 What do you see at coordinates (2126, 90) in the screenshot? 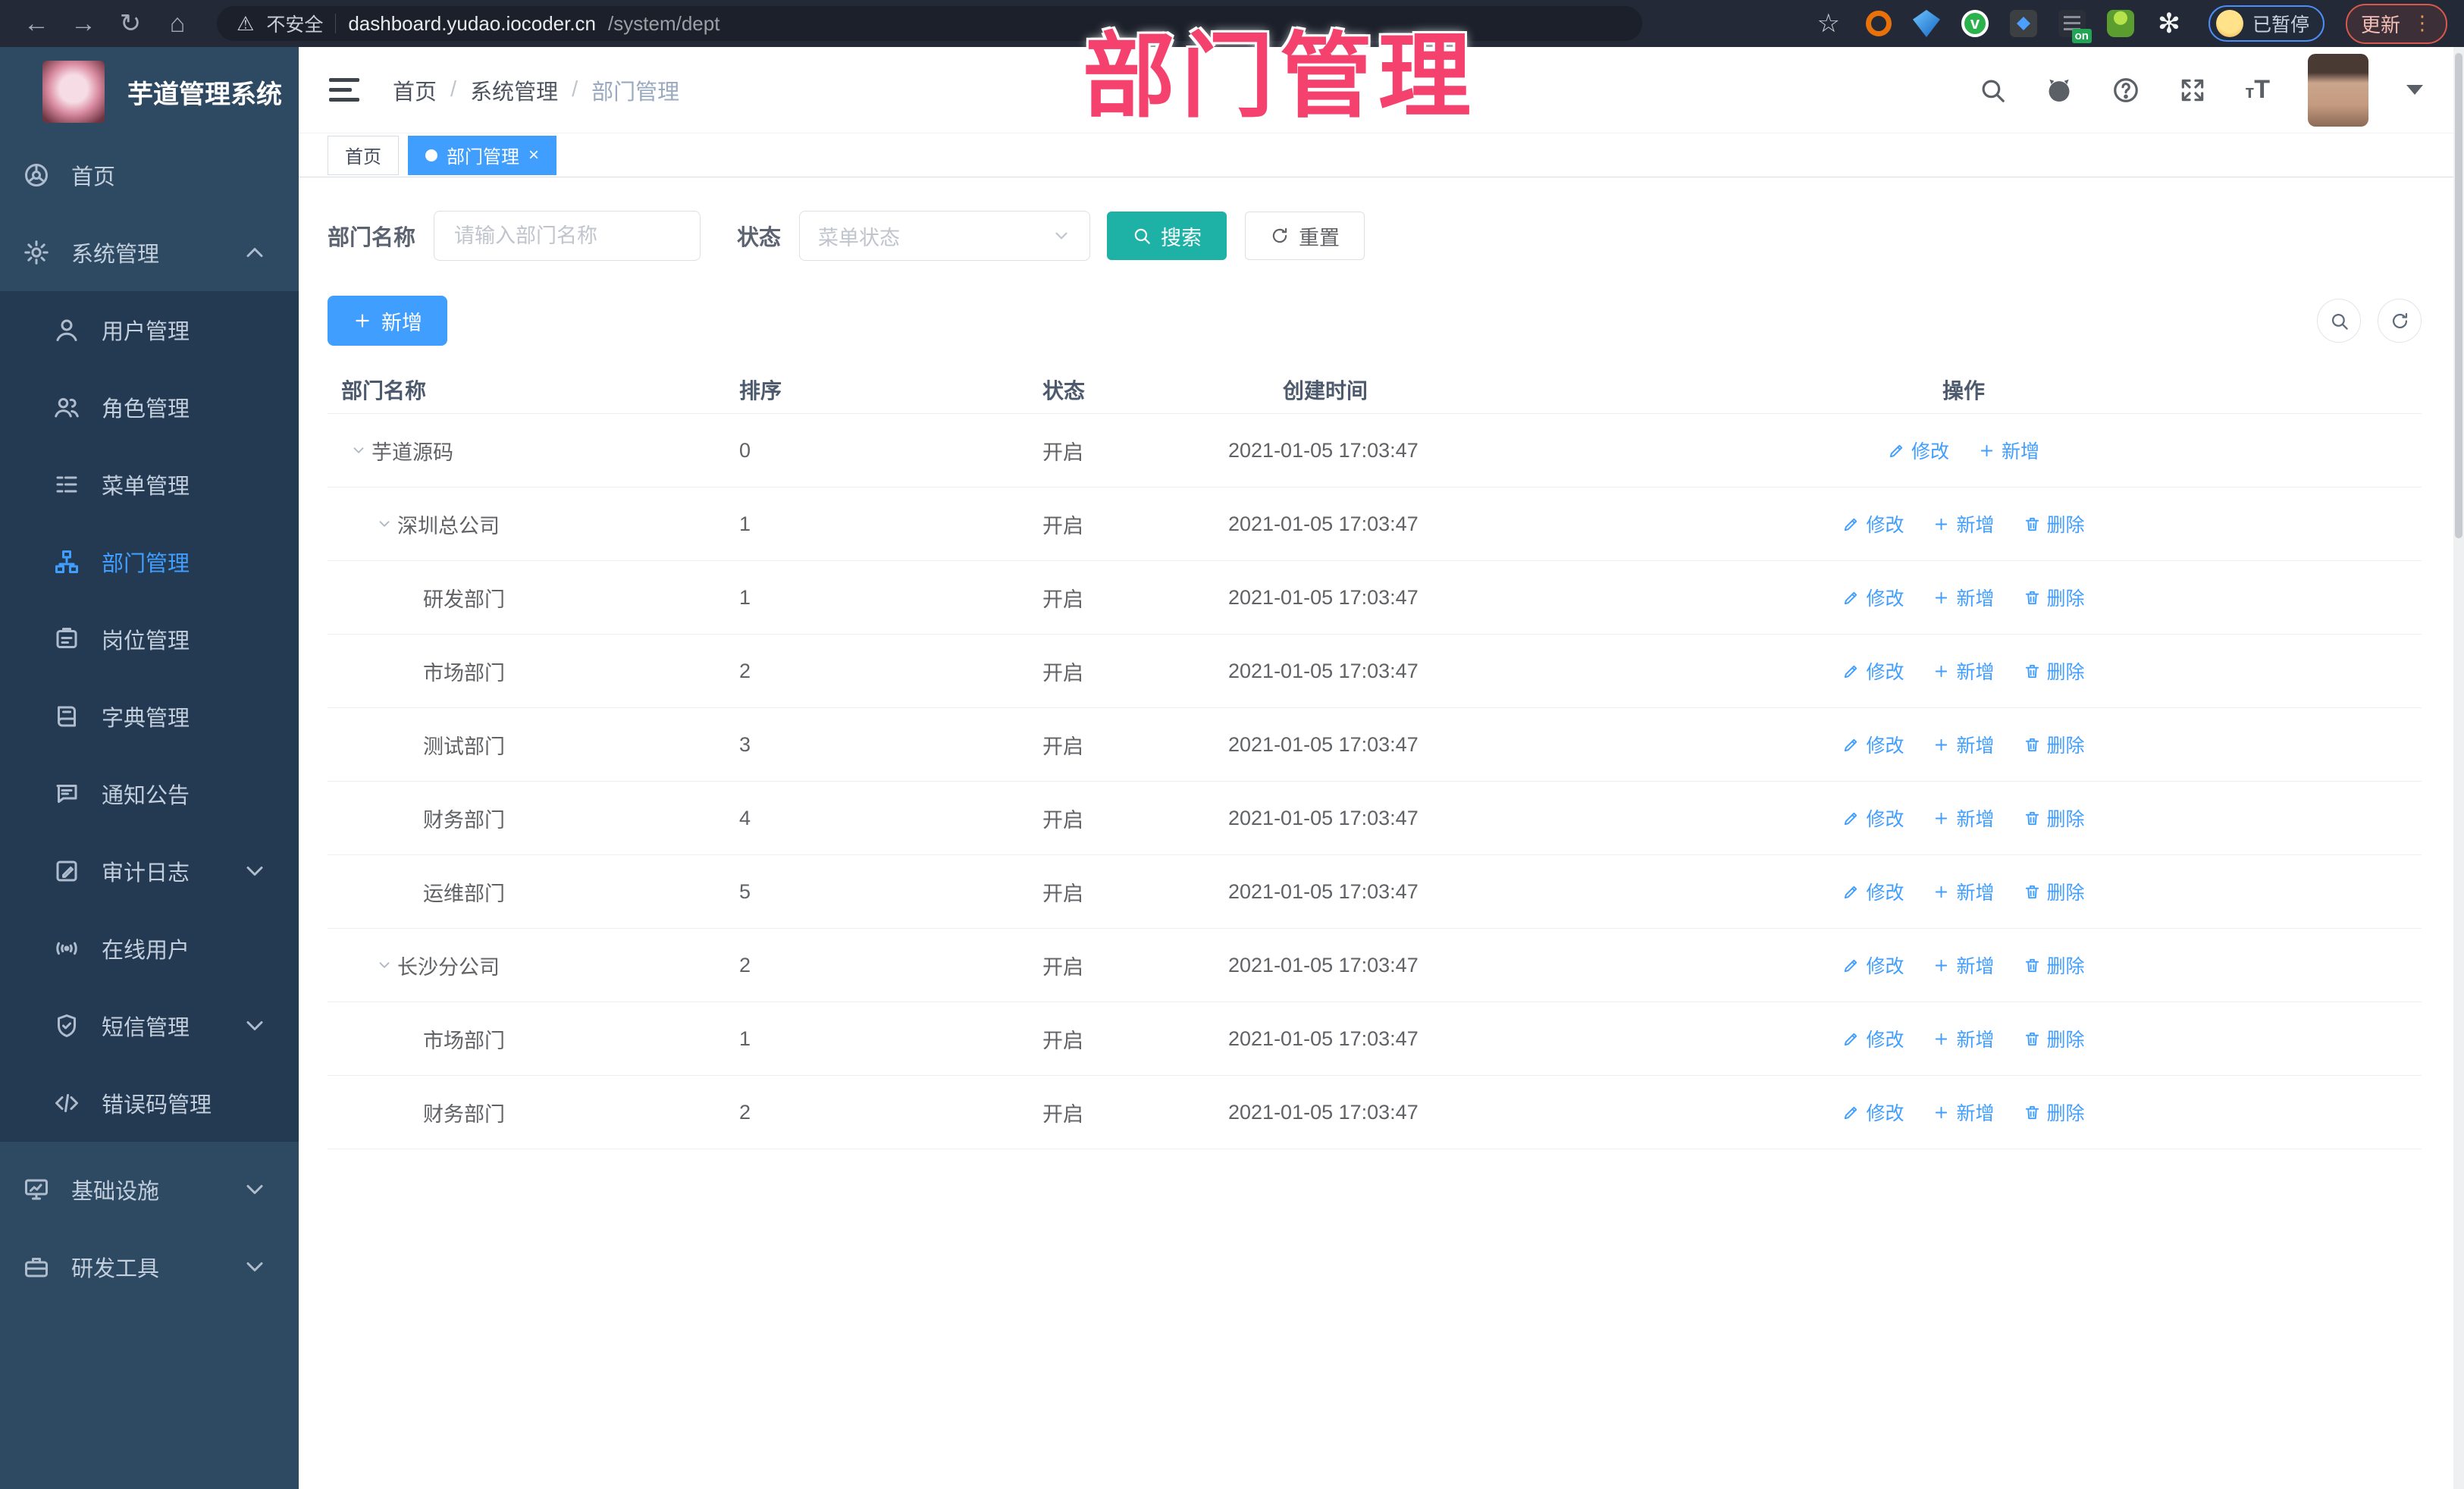
I see `help-icon` at bounding box center [2126, 90].